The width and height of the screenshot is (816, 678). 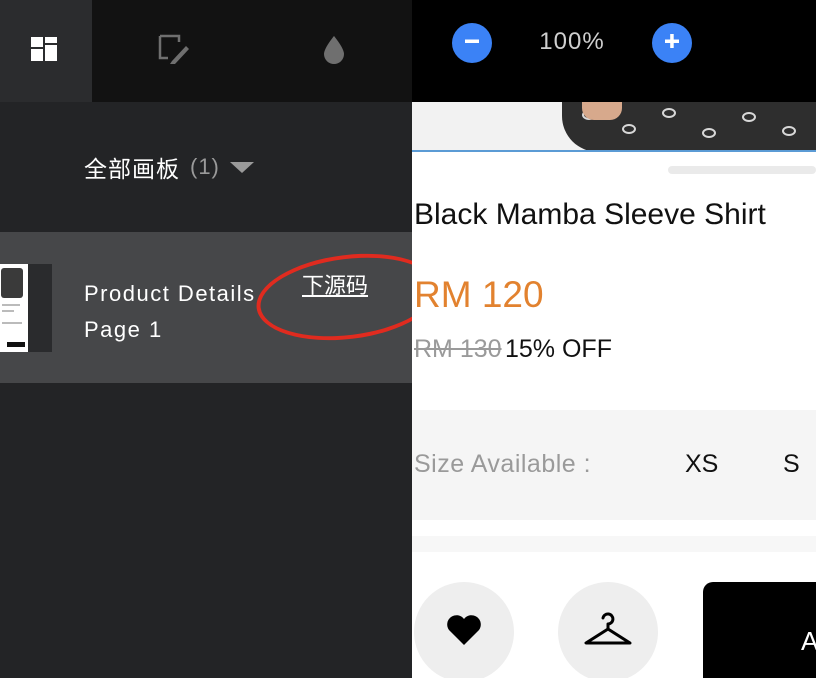 I want to click on artboard-title-line2: Page 1, so click(x=123, y=329).